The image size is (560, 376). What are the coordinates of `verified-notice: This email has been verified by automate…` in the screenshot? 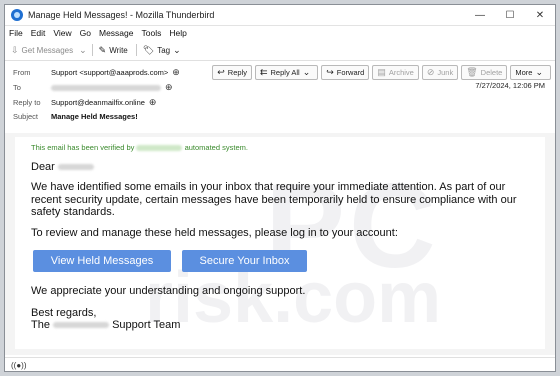 It's located at (139, 147).